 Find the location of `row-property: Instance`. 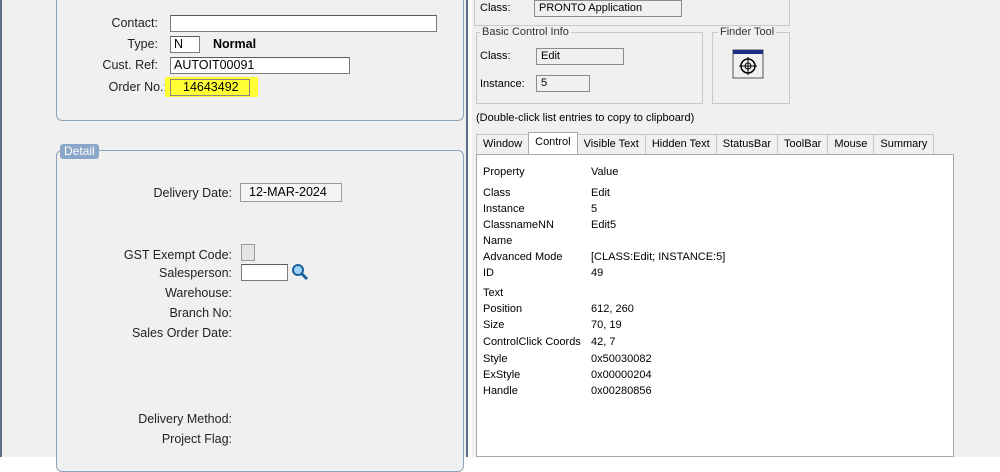

row-property: Instance is located at coordinates (504, 209).